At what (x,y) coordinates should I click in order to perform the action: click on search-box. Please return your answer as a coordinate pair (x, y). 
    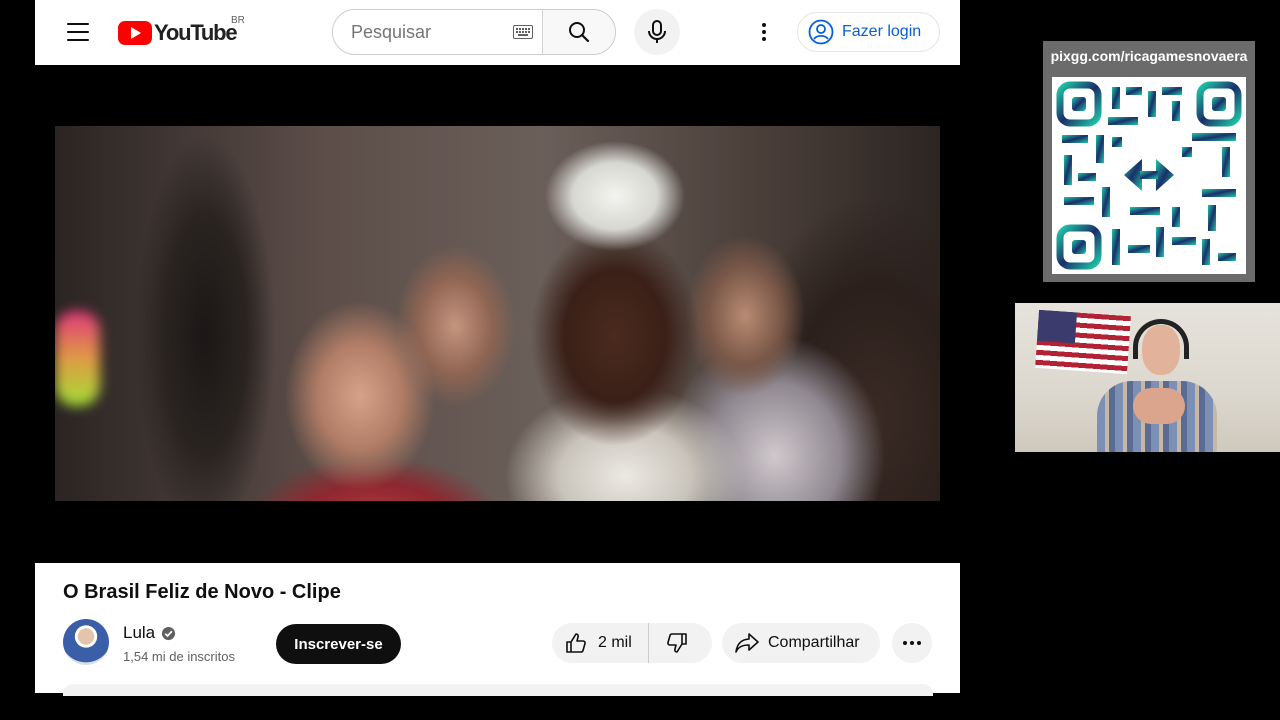
    Looking at the image, I should click on (474, 32).